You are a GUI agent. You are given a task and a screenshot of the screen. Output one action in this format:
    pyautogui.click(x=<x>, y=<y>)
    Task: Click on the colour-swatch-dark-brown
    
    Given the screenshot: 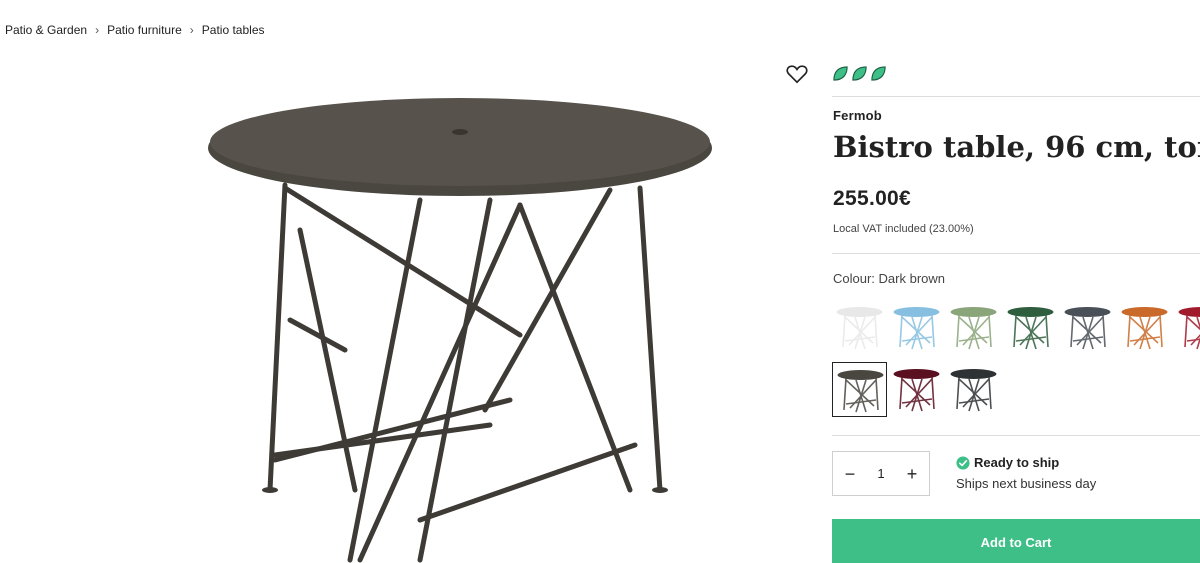 What is the action you would take?
    pyautogui.click(x=859, y=389)
    